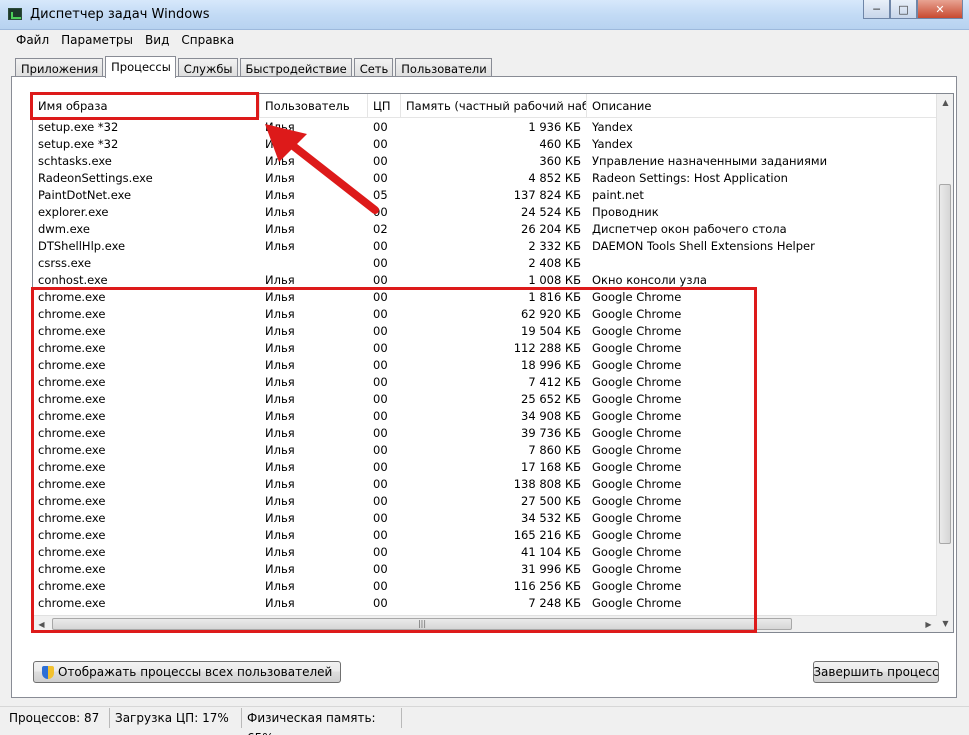  What do you see at coordinates (554, 178) in the screenshot?
I see `cell-memory: 4 852 КБ` at bounding box center [554, 178].